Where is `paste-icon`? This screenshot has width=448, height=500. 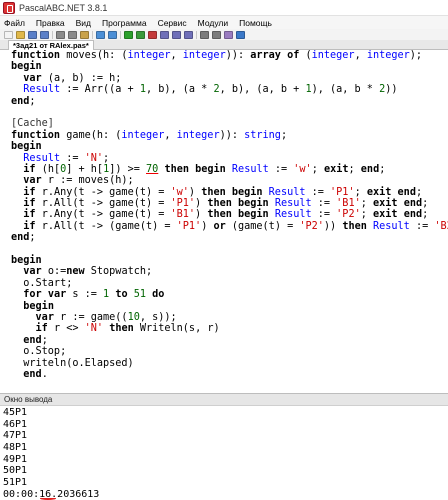
paste-icon is located at coordinates (84, 34).